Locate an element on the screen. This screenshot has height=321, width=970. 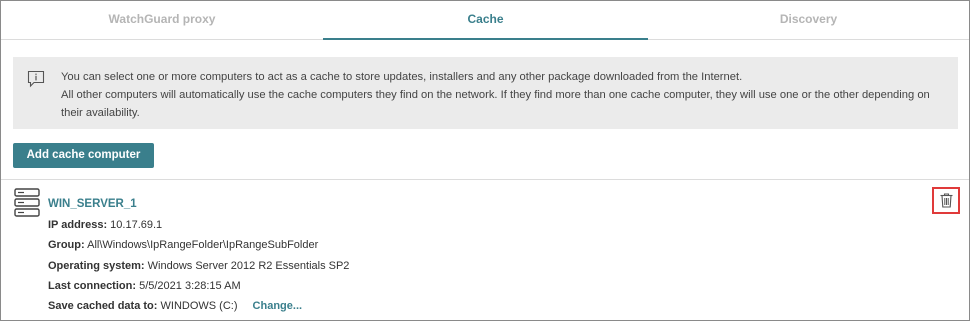
tab-cache: Cache is located at coordinates (485, 20).